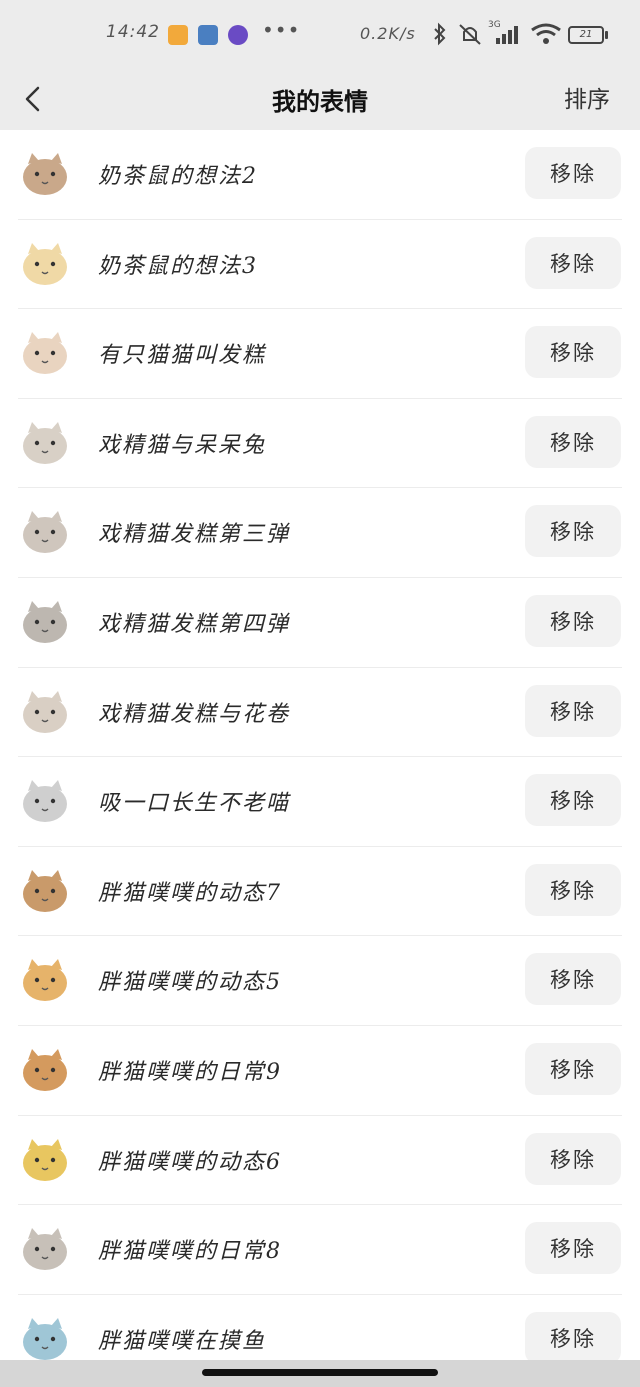 The width and height of the screenshot is (640, 1387). What do you see at coordinates (178, 35) in the screenshot?
I see `orange-app-icon` at bounding box center [178, 35].